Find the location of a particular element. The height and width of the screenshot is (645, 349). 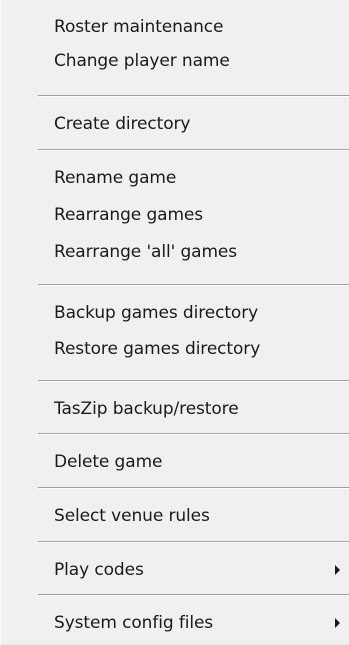

menu-item-rename-game: Rename game is located at coordinates (175, 178).